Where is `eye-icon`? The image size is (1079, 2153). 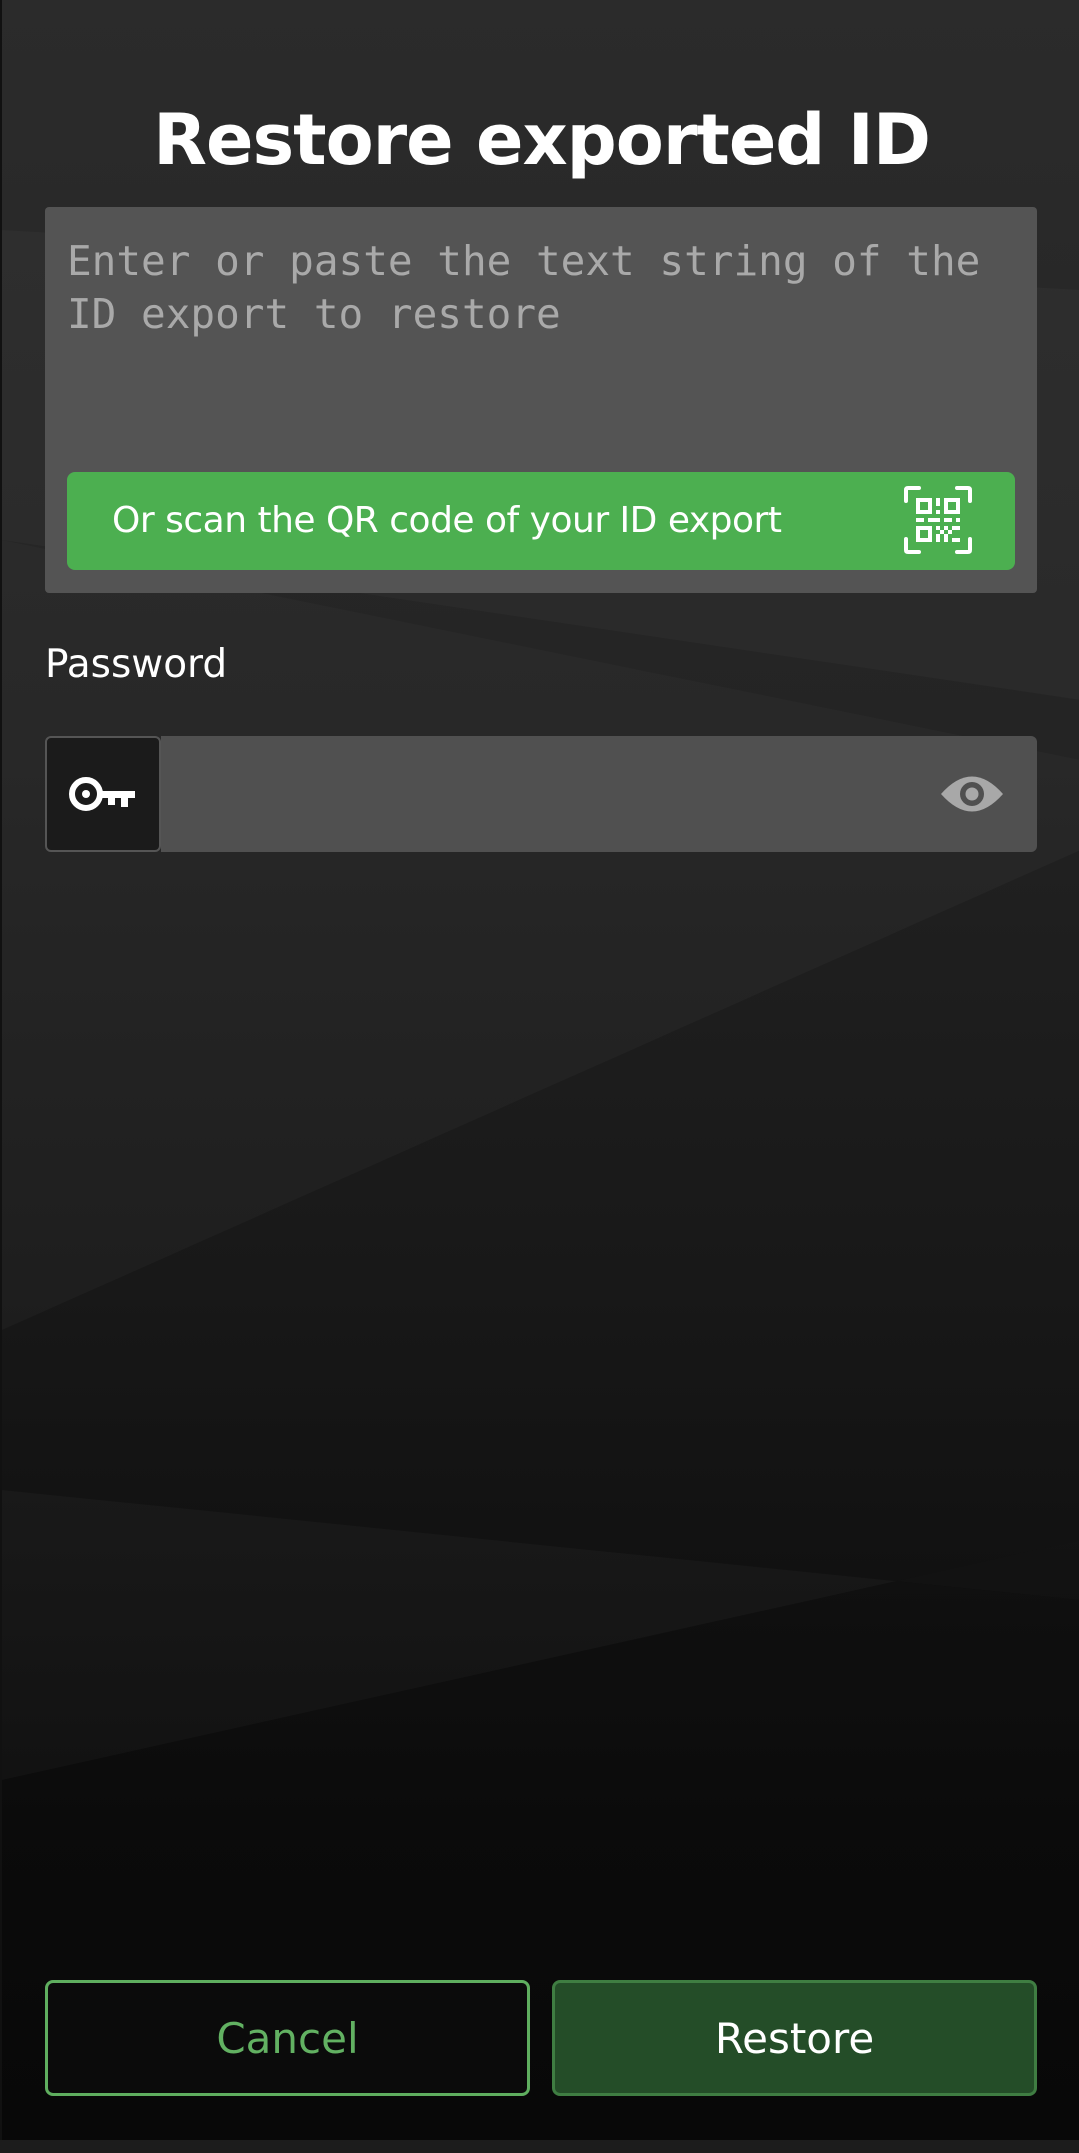 eye-icon is located at coordinates (972, 794).